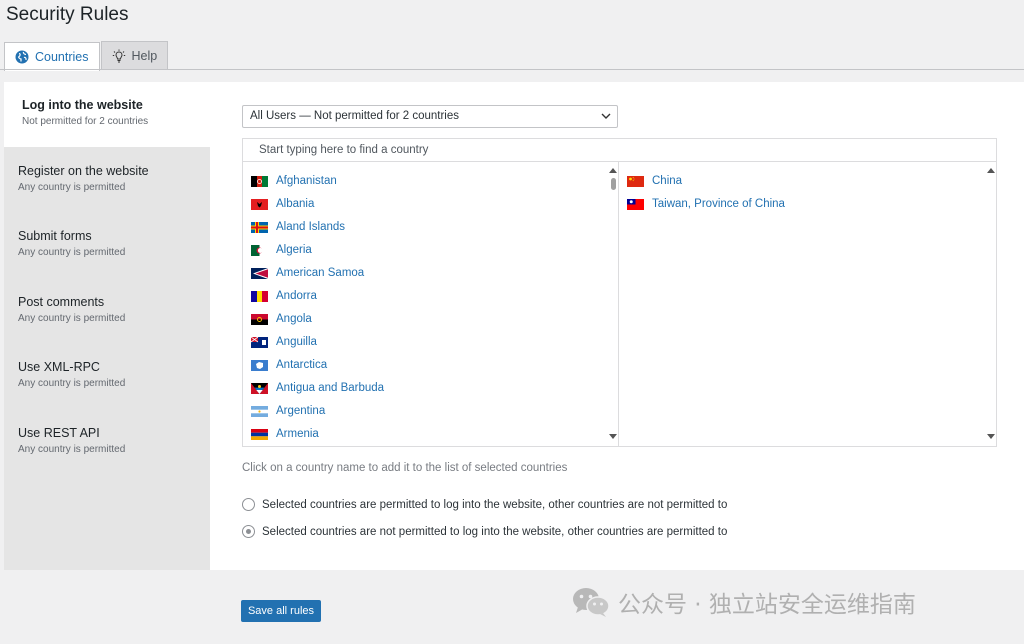  I want to click on lightbulb-icon, so click(118, 56).